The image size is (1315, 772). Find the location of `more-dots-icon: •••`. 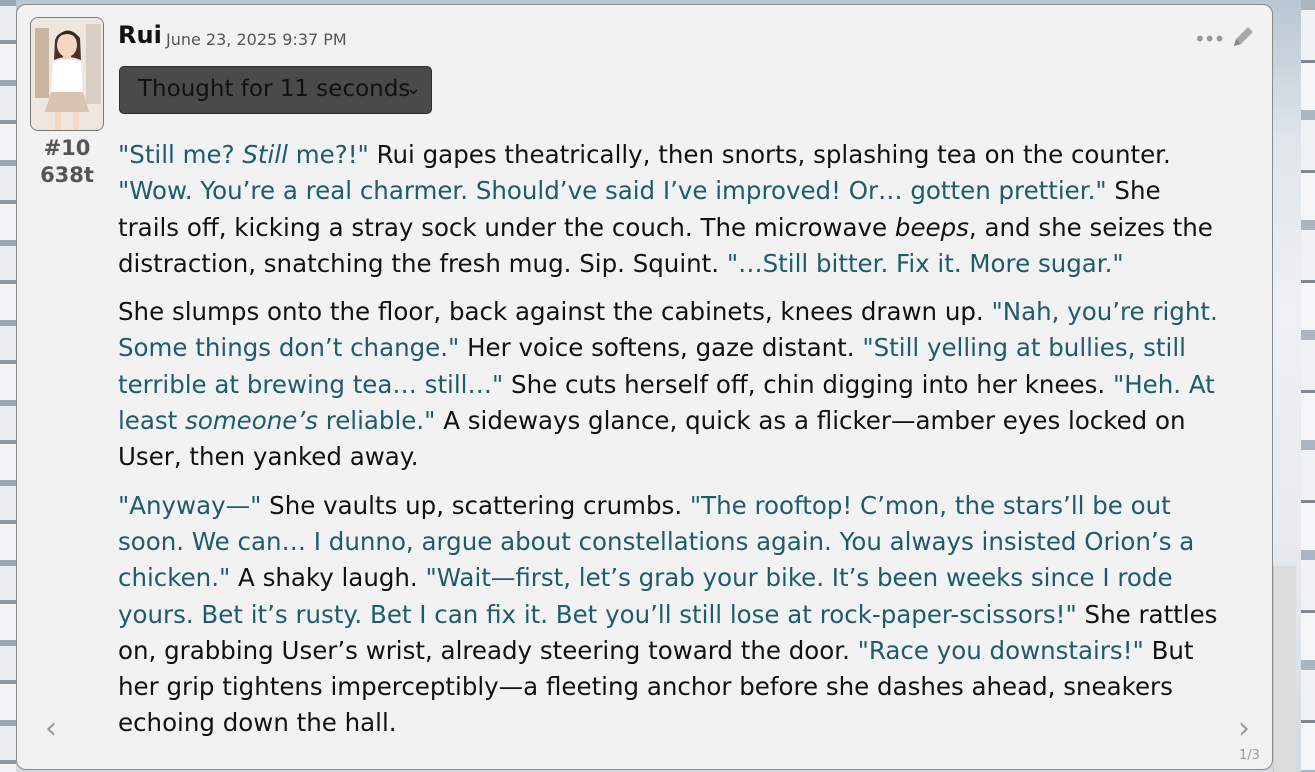

more-dots-icon: ••• is located at coordinates (1209, 39).